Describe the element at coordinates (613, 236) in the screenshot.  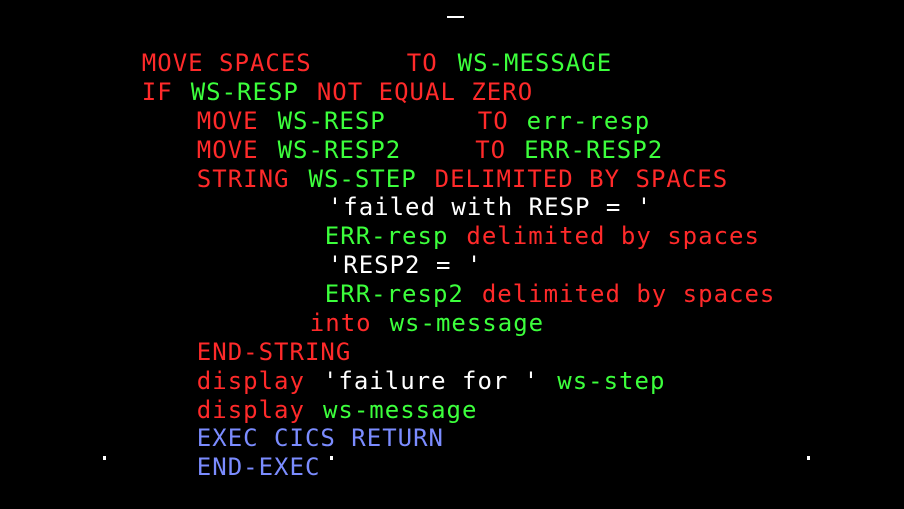
I see `code-token: delimited by spaces` at that location.